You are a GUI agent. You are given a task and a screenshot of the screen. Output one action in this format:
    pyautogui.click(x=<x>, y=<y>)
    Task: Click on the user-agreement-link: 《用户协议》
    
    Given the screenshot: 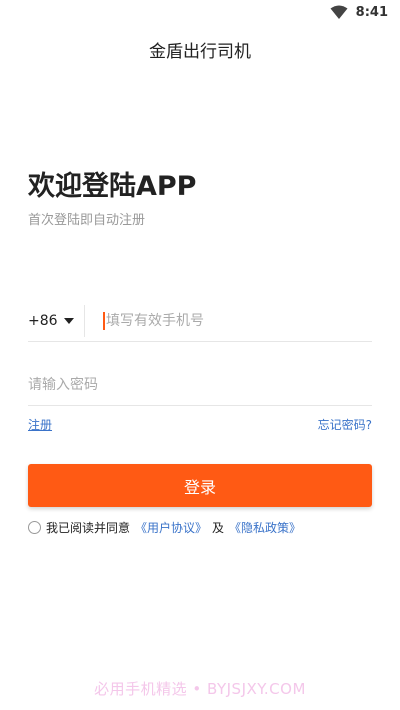 What is the action you would take?
    pyautogui.click(x=171, y=527)
    